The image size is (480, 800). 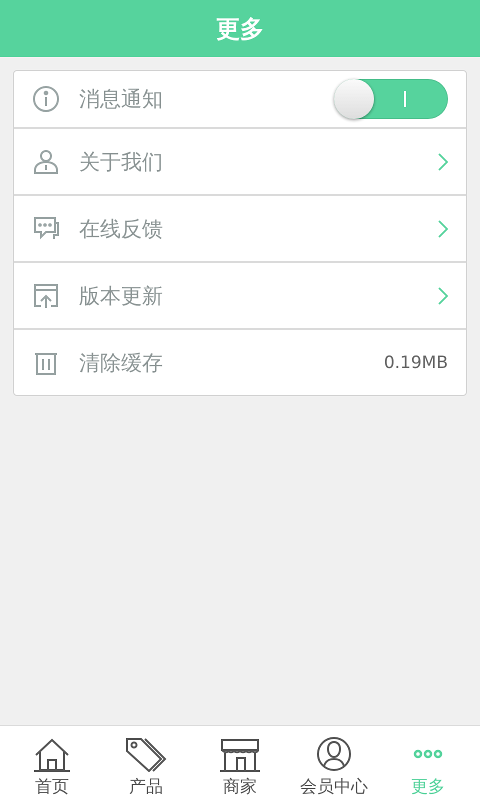 I want to click on row-label: 清除缓存, so click(x=121, y=363).